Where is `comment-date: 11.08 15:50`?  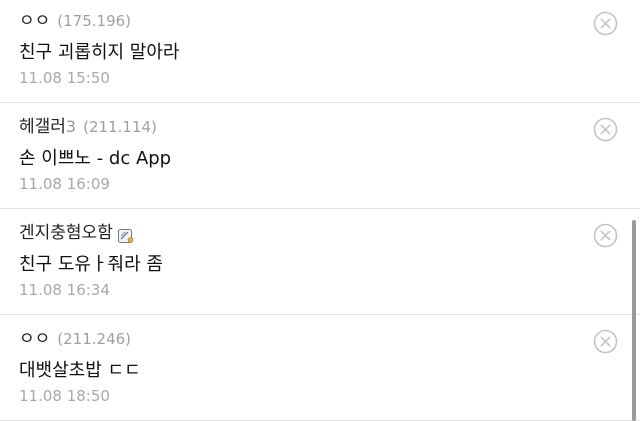
comment-date: 11.08 15:50 is located at coordinates (64, 78).